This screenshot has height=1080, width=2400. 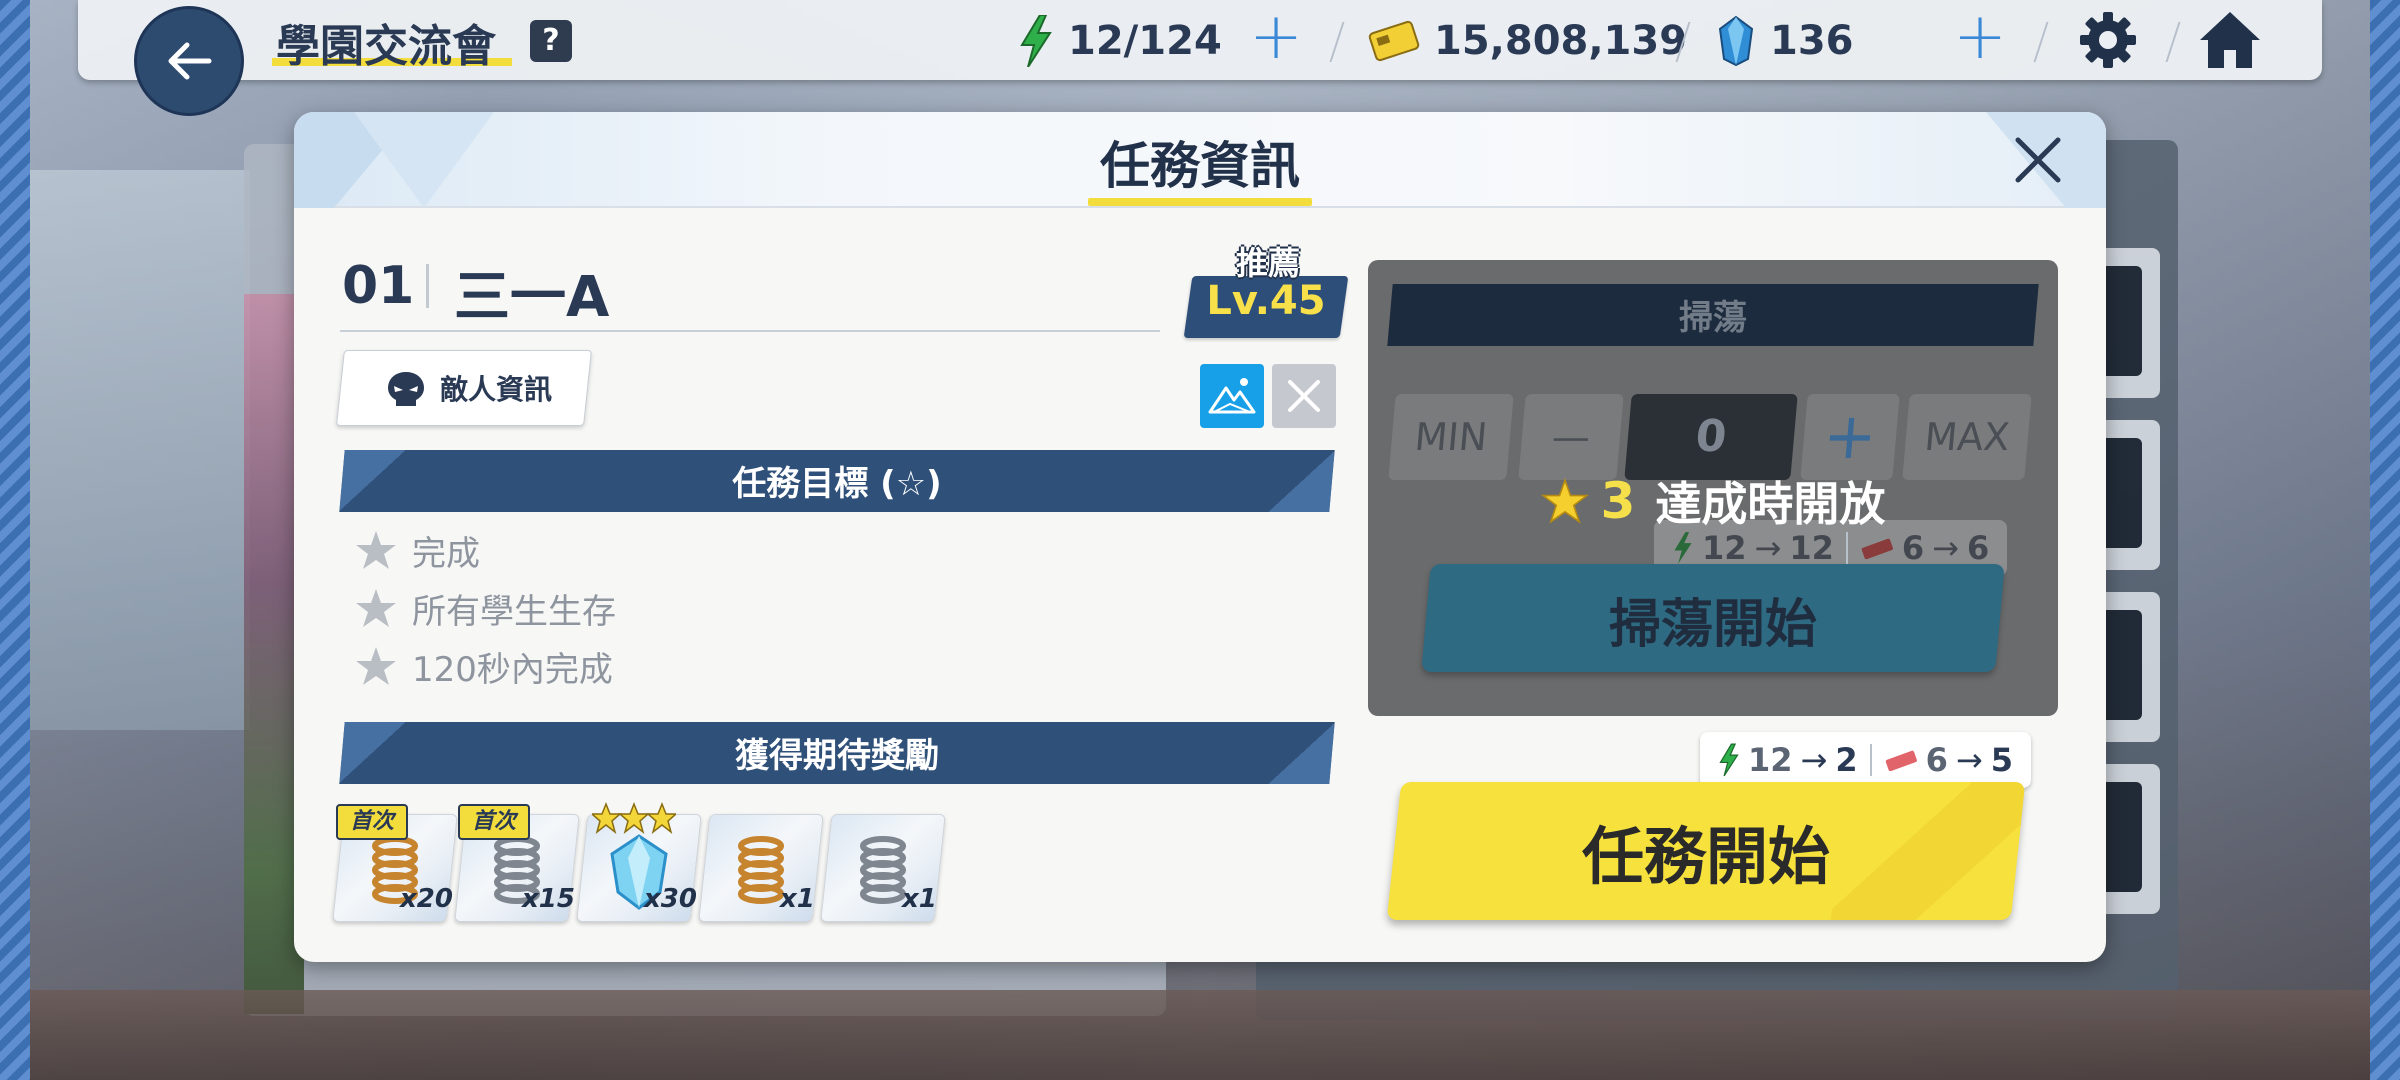 What do you see at coordinates (512, 669) in the screenshot?
I see `objective-label: 120秒內完成` at bounding box center [512, 669].